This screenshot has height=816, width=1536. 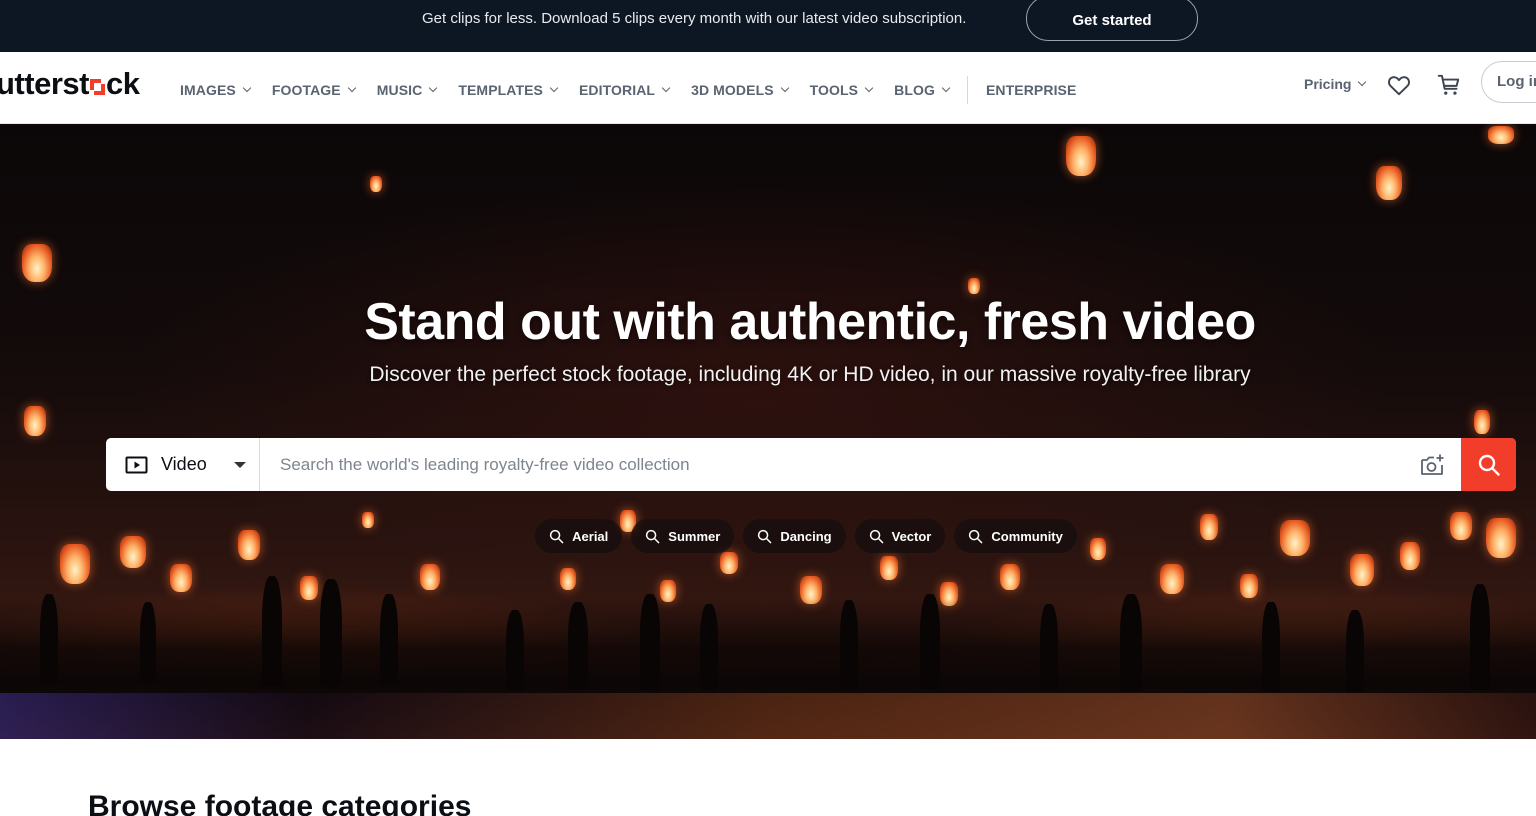 I want to click on water-reflection, so click(x=768, y=716).